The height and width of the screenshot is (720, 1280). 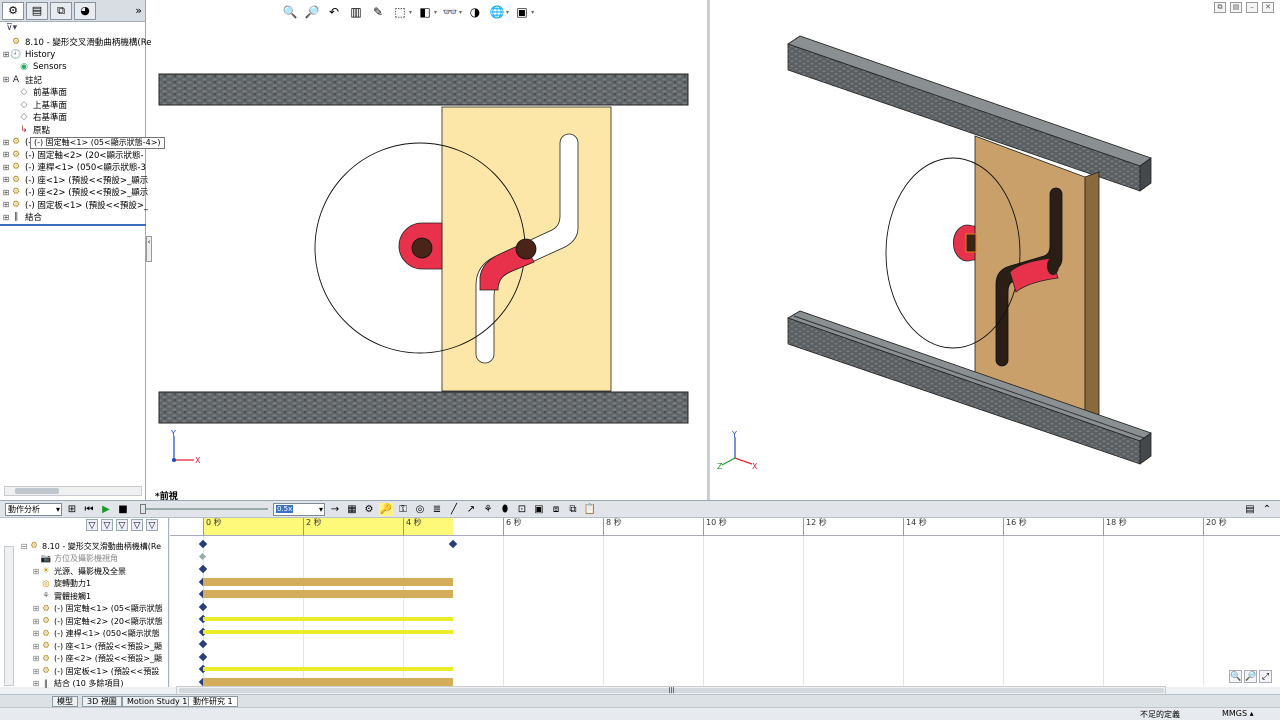 I want to click on unit-system: MMGS ▴, so click(x=1238, y=713).